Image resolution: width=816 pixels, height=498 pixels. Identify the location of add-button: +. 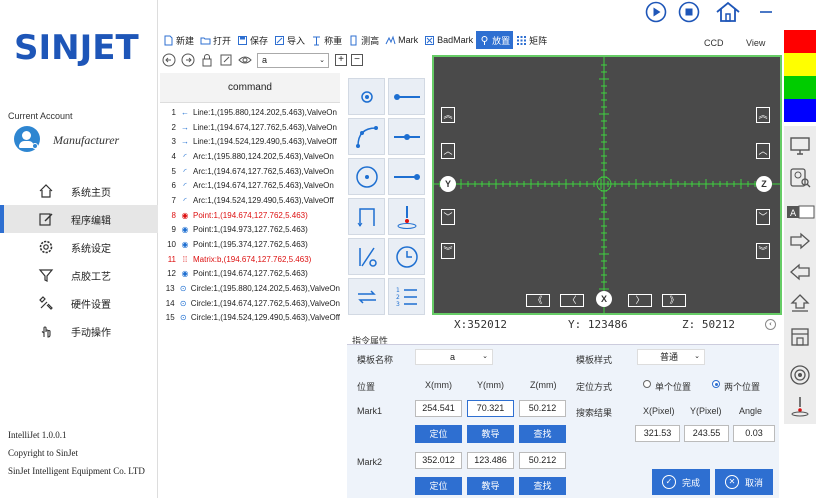
(341, 60).